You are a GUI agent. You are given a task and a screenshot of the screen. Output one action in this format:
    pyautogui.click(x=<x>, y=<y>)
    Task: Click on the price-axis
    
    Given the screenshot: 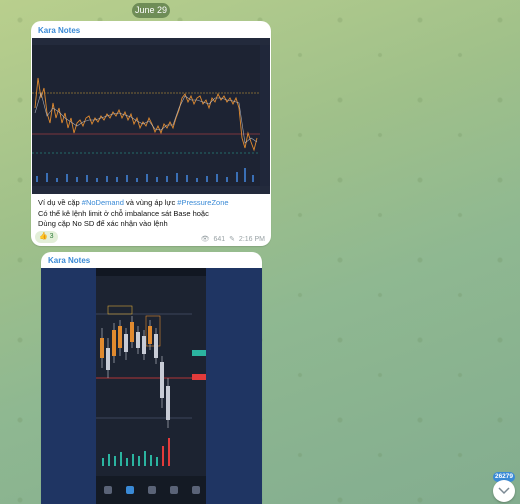 What is the action you would take?
    pyautogui.click(x=265, y=115)
    